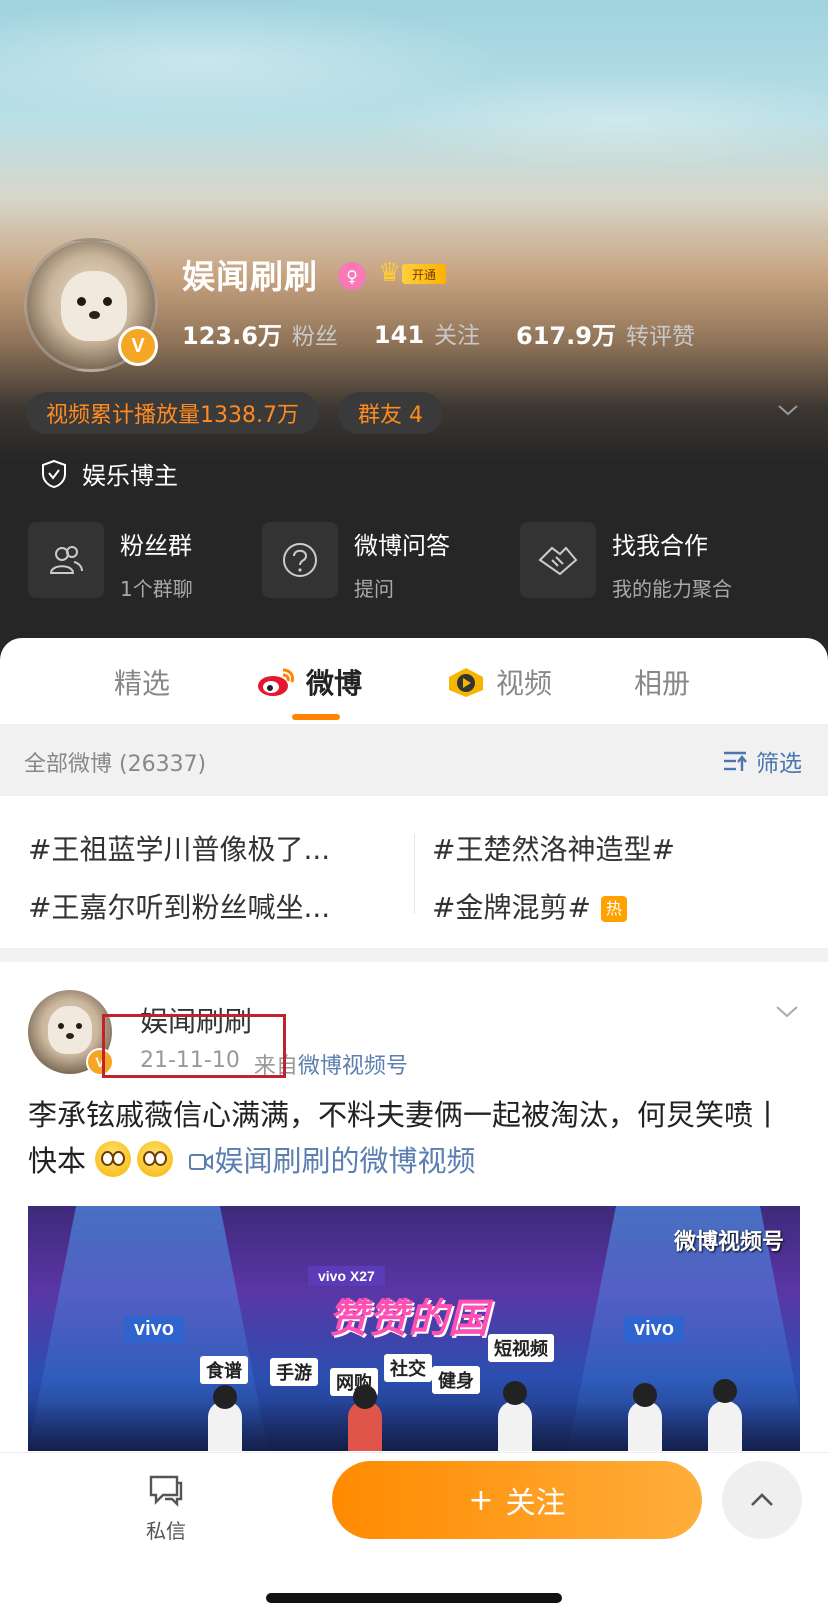 Image resolution: width=828 pixels, height=1614 pixels. Describe the element at coordinates (481, 1500) in the screenshot. I see `plus-icon: +` at that location.